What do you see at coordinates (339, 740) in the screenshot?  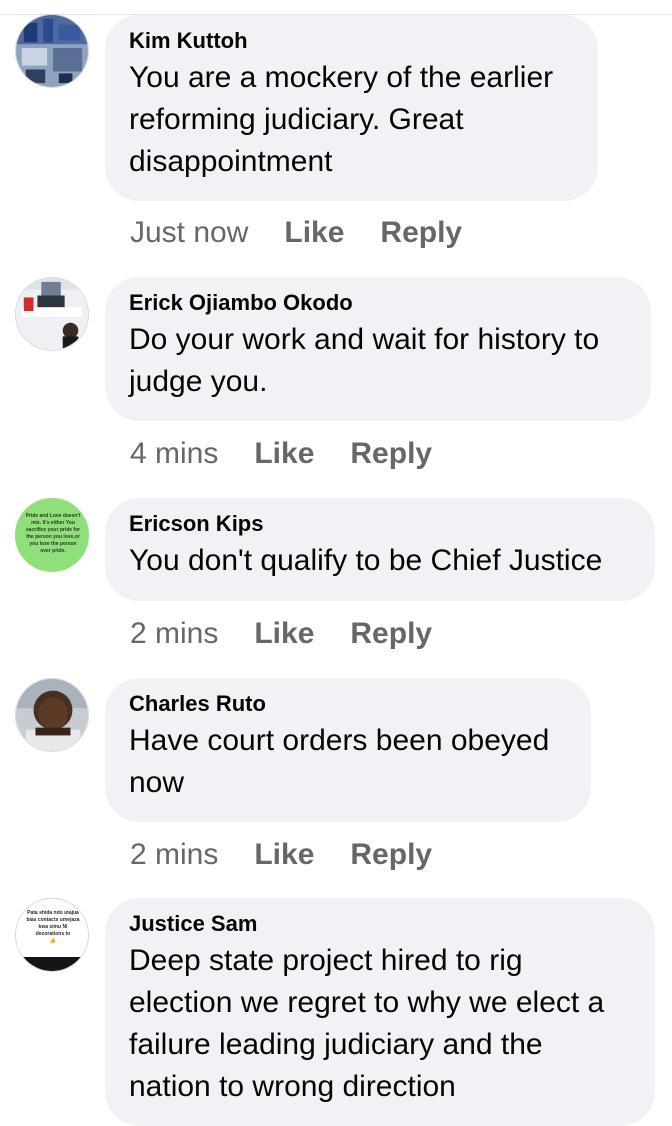 I see `comment-text-line: Have court orders been obeyed` at bounding box center [339, 740].